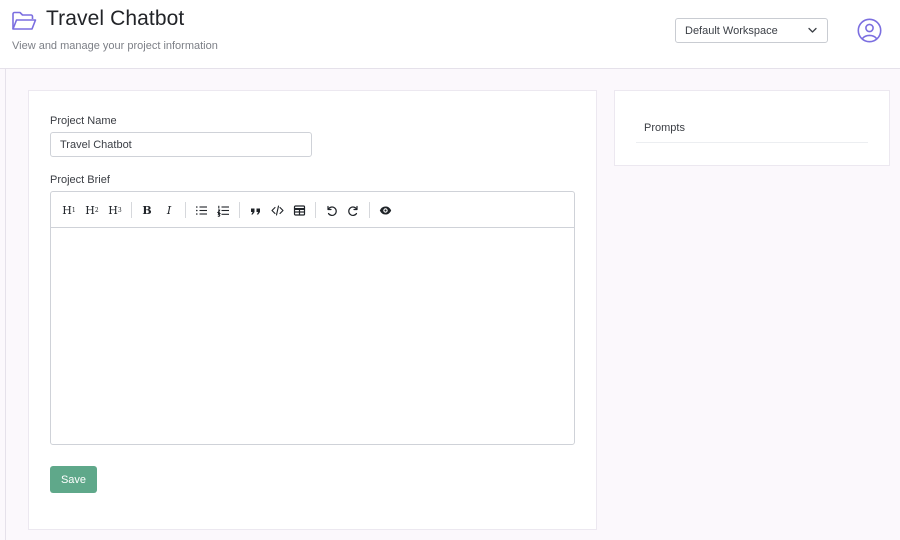 The width and height of the screenshot is (900, 540). I want to click on bullet-list-button, so click(201, 210).